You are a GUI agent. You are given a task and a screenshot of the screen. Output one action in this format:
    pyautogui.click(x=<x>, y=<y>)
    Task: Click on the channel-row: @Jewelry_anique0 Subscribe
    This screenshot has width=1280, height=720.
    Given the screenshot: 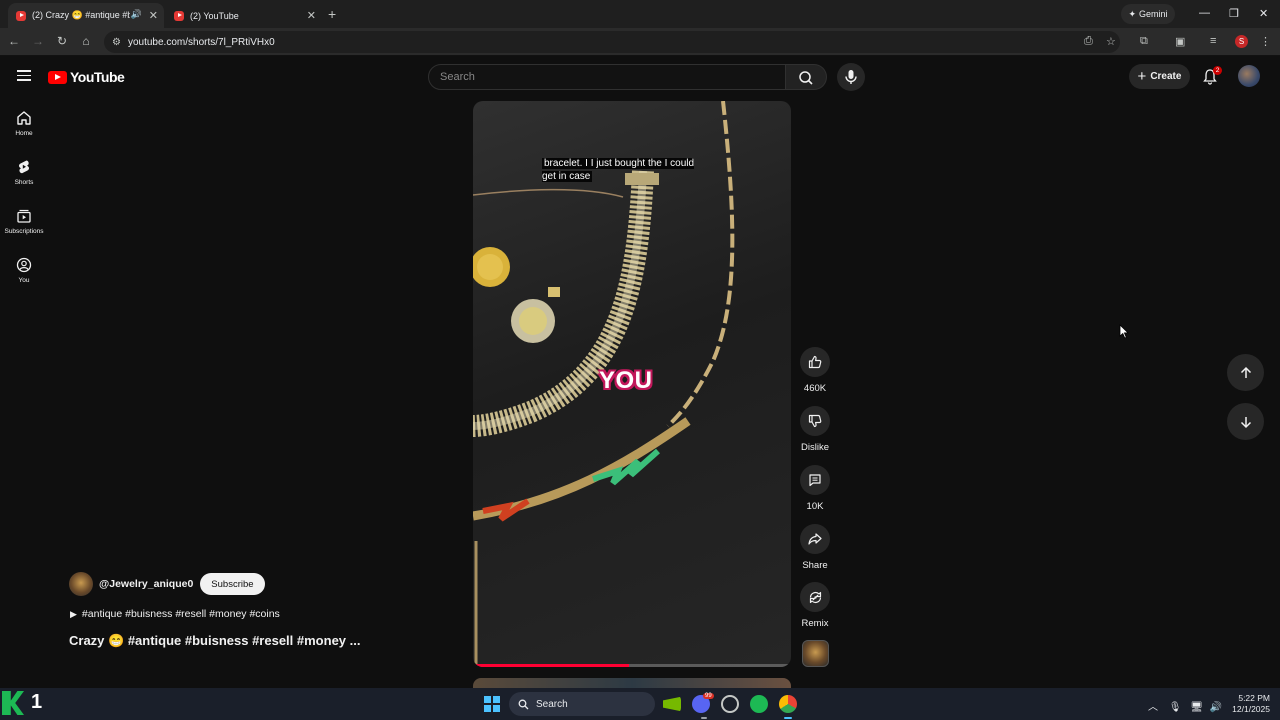 What is the action you would take?
    pyautogui.click(x=167, y=584)
    